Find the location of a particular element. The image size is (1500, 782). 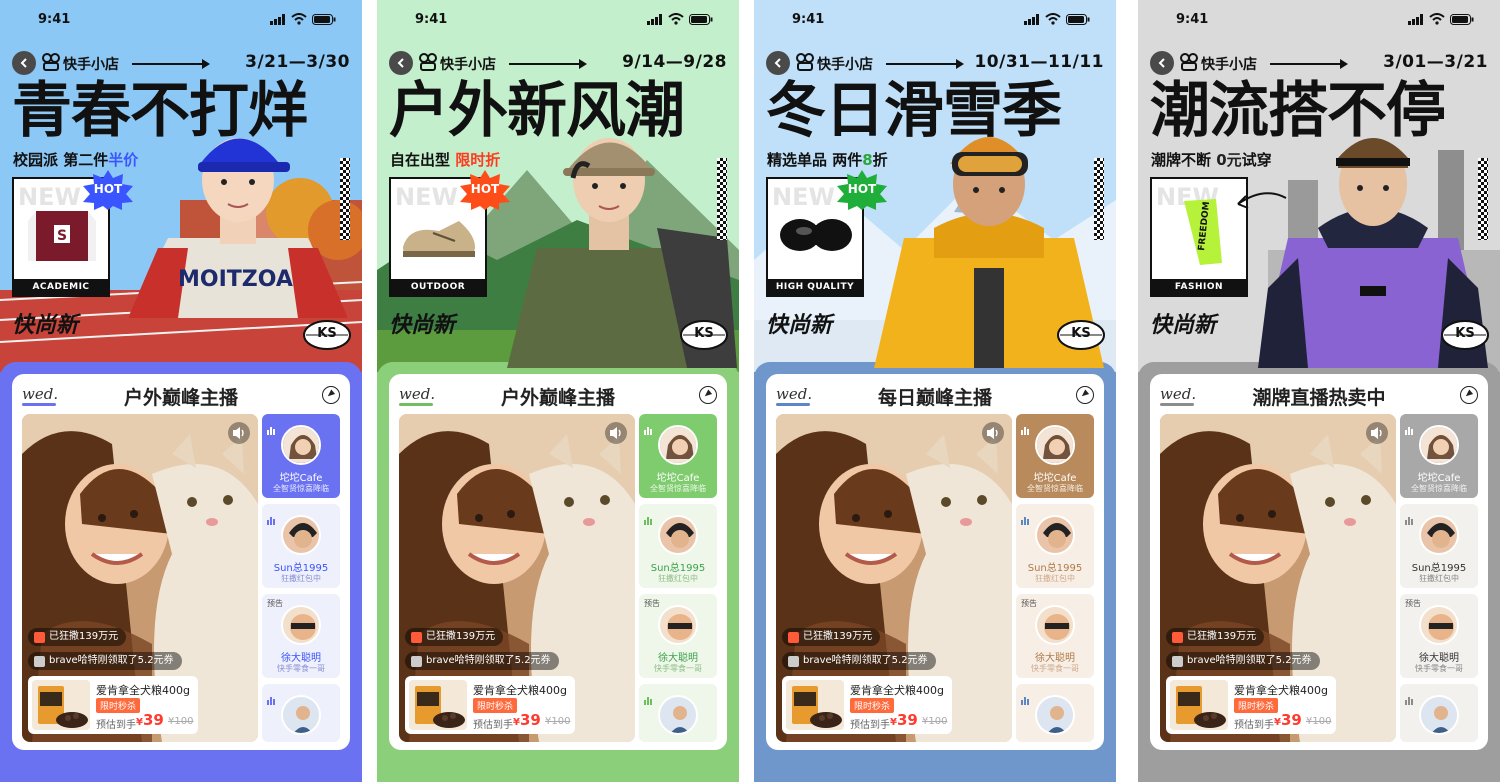

subline-text: 自在出型 is located at coordinates (423, 160).